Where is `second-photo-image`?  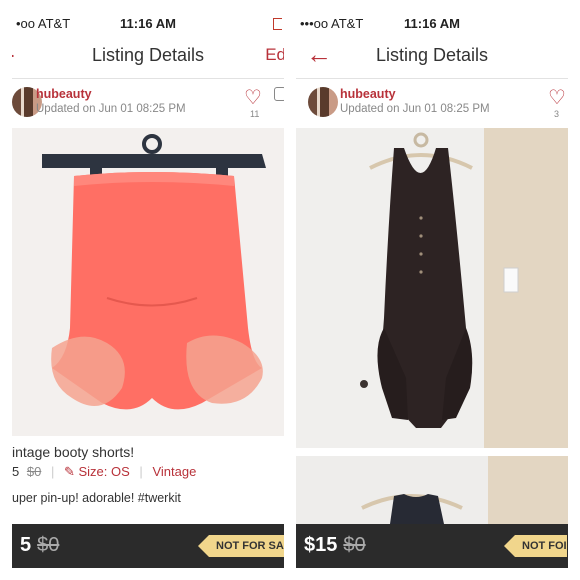
second-photo-image is located at coordinates (432, 490).